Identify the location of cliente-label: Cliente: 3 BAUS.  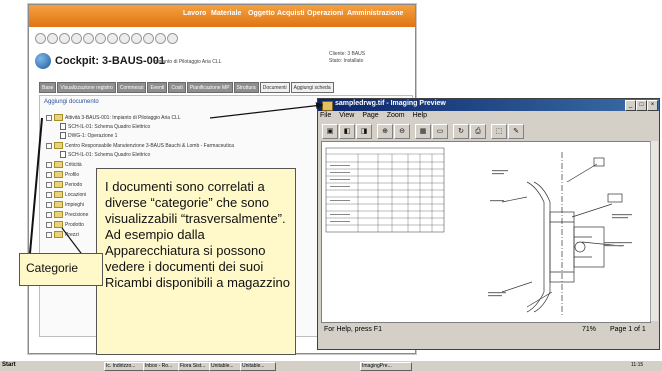
(347, 54).